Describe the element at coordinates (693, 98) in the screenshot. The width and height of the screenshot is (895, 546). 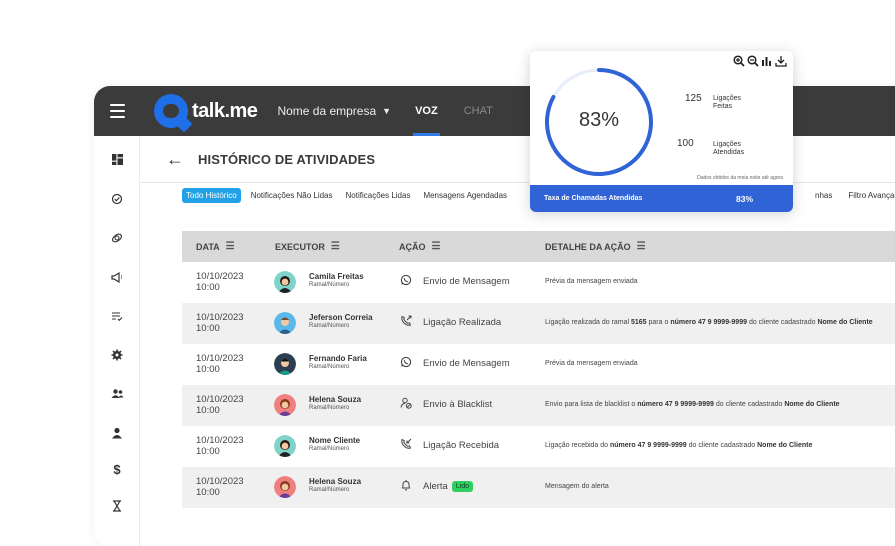
I see `made-calls-count: 125` at that location.